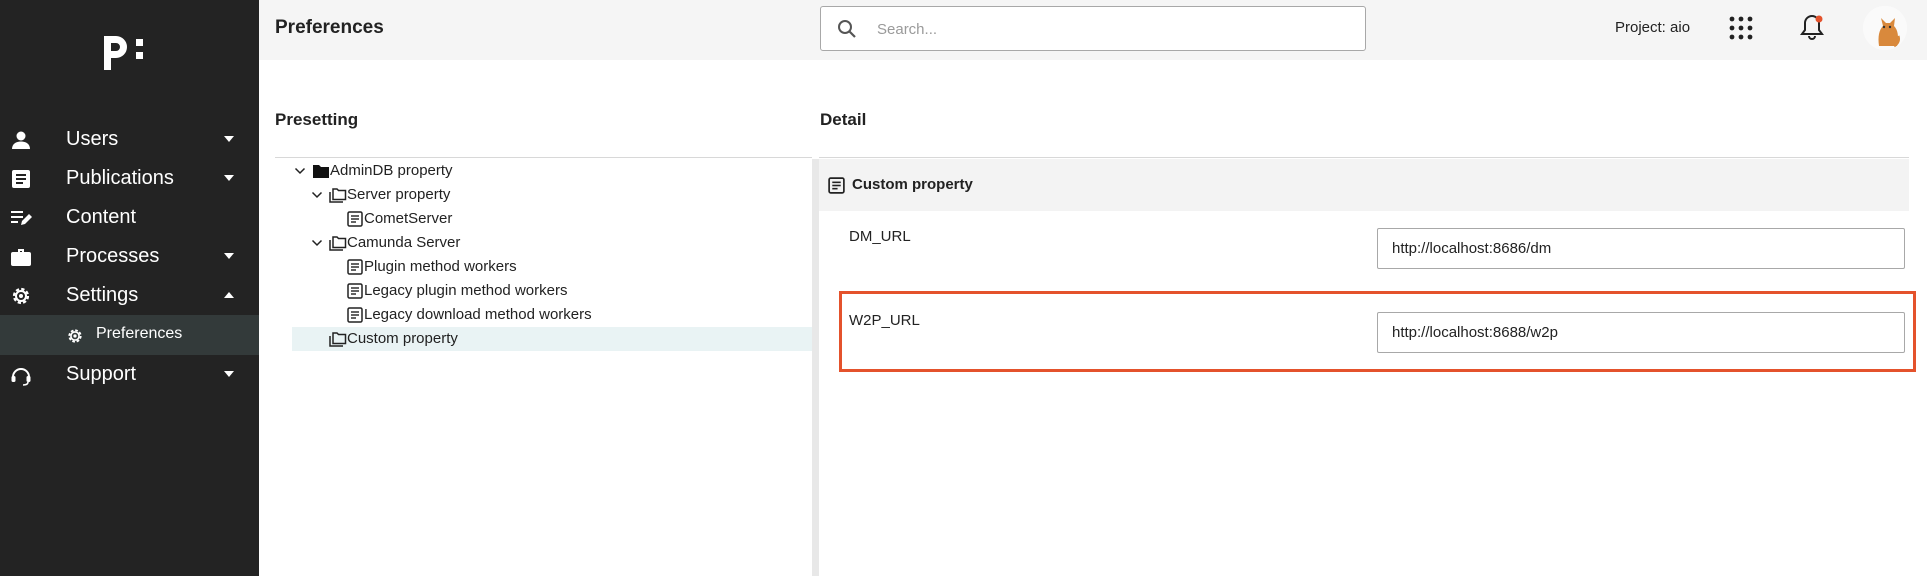  What do you see at coordinates (102, 295) in the screenshot?
I see `nav-item-label: Settings` at bounding box center [102, 295].